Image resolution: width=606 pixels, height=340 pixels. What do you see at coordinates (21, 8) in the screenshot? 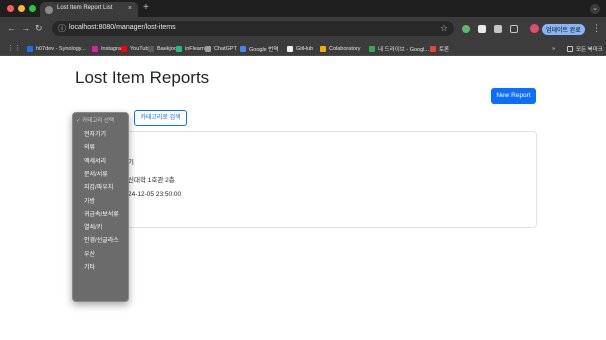
I see `minimize-window-button` at bounding box center [21, 8].